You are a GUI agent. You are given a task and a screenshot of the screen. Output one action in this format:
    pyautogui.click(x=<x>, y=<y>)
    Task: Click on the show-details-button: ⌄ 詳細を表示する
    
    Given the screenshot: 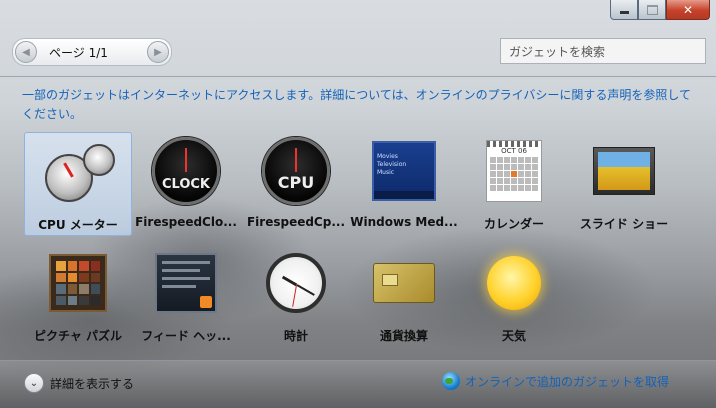 What is the action you would take?
    pyautogui.click(x=79, y=383)
    